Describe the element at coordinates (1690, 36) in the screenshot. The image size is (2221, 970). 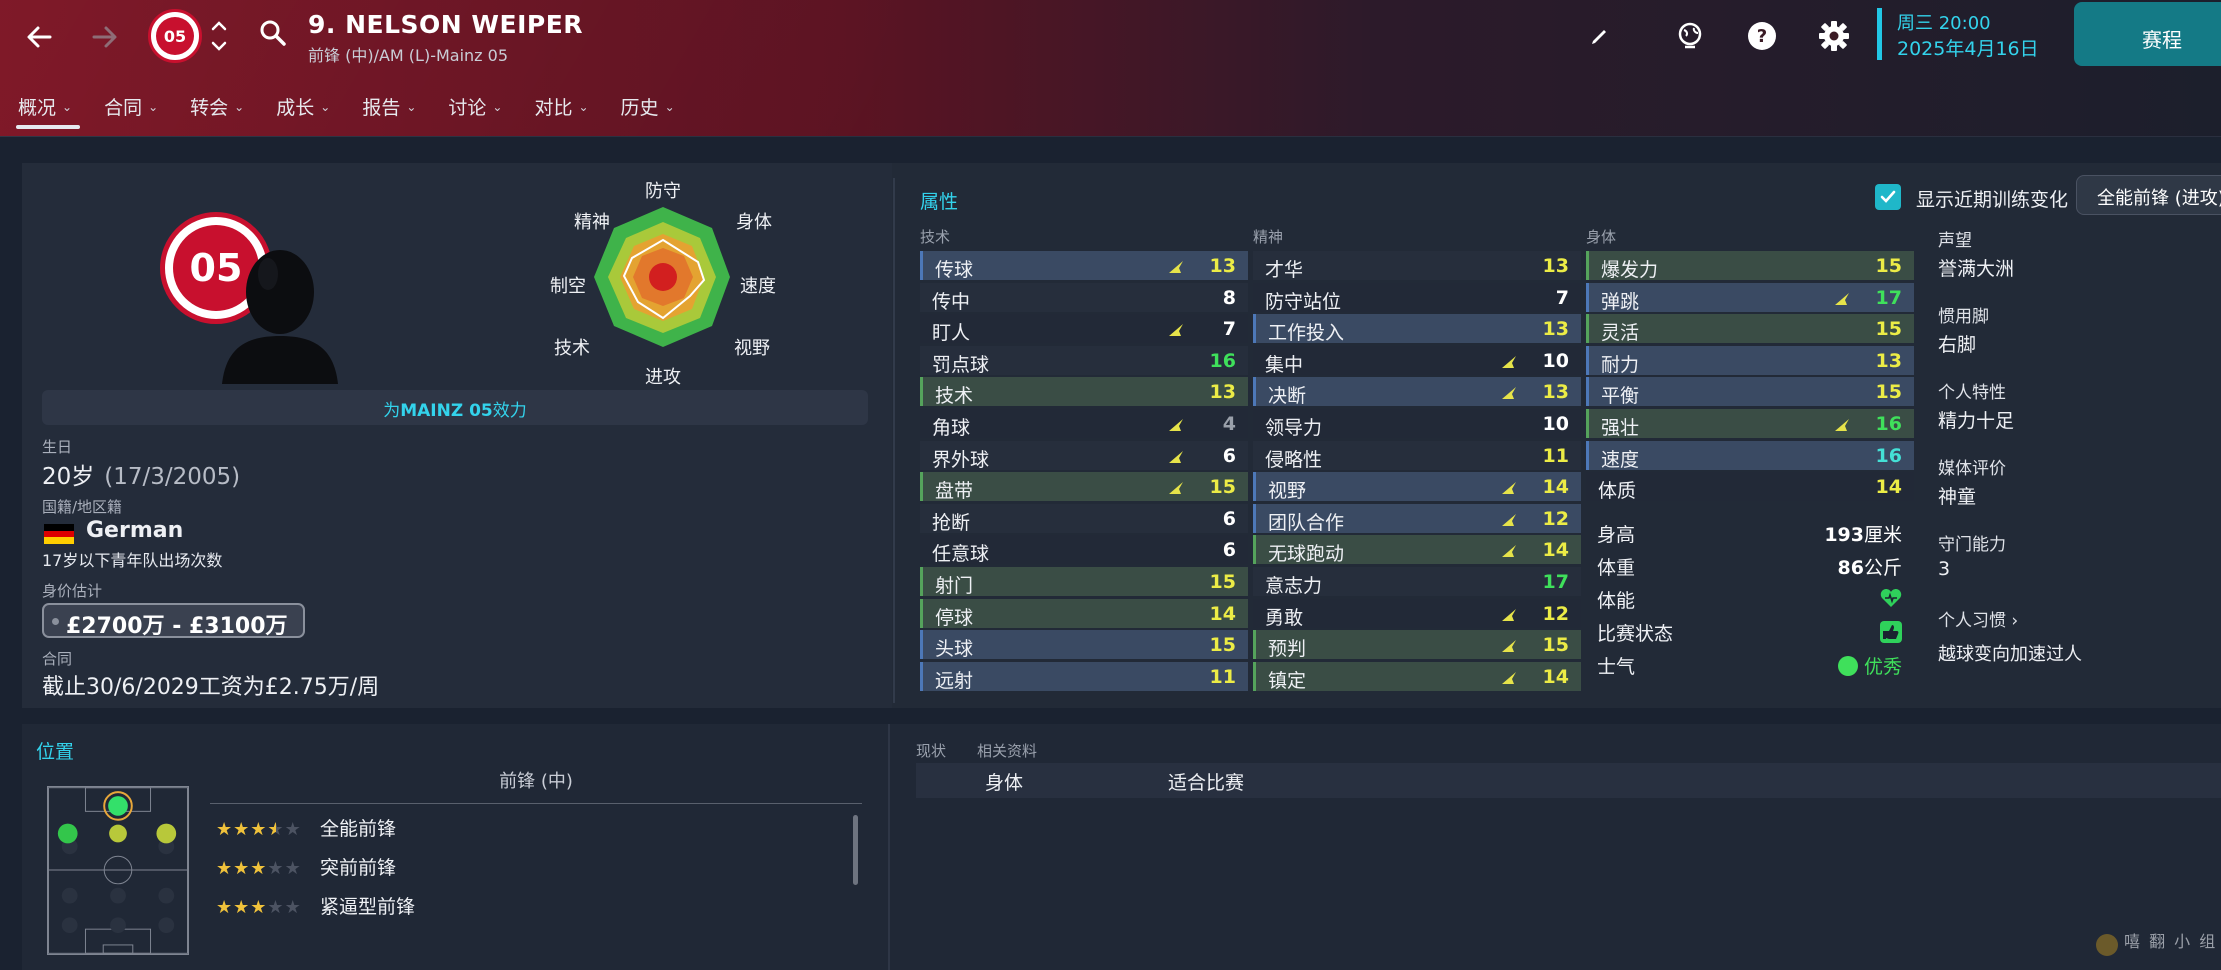
I see `world-icon` at that location.